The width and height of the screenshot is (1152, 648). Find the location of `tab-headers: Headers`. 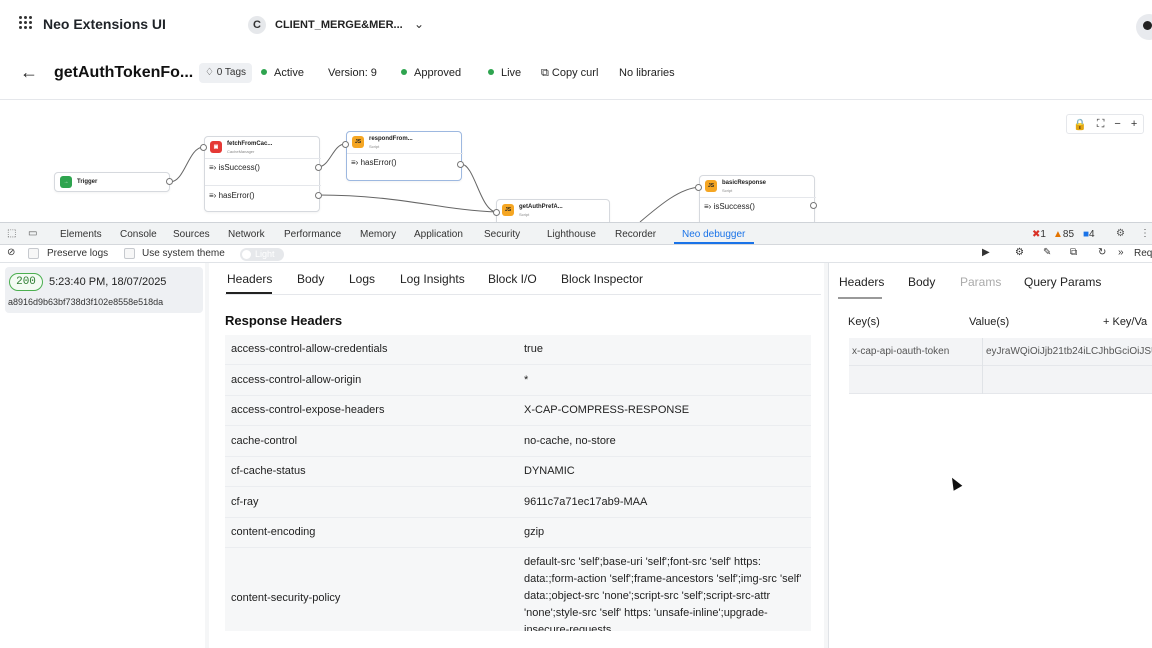

tab-headers: Headers is located at coordinates (249, 279).